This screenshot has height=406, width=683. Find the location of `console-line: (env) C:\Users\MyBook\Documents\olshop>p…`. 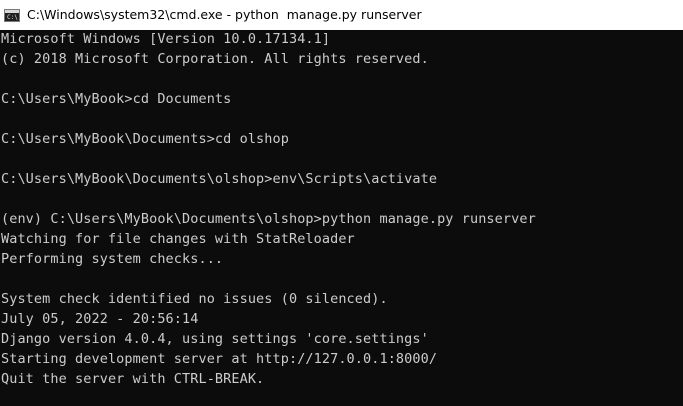

console-line: (env) C:\Users\MyBook\Documents\olshop>p… is located at coordinates (268, 219).